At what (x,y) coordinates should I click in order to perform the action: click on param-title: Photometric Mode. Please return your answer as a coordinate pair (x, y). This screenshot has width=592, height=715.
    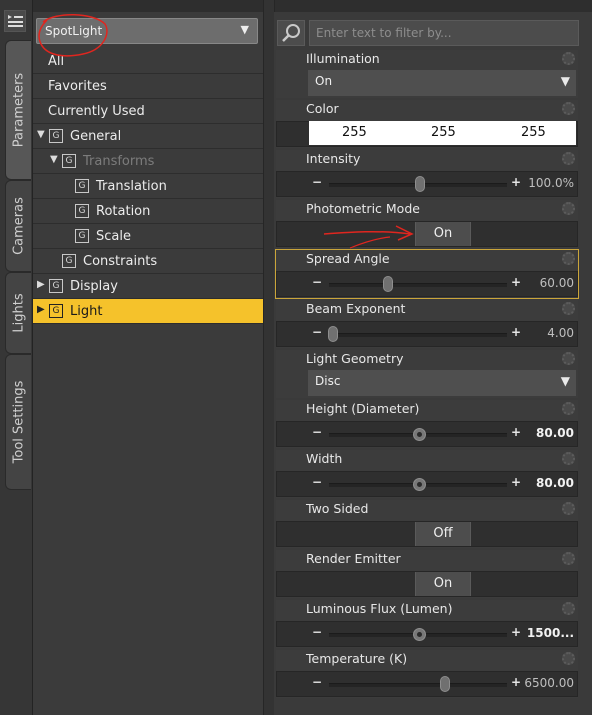
    Looking at the image, I should click on (363, 208).